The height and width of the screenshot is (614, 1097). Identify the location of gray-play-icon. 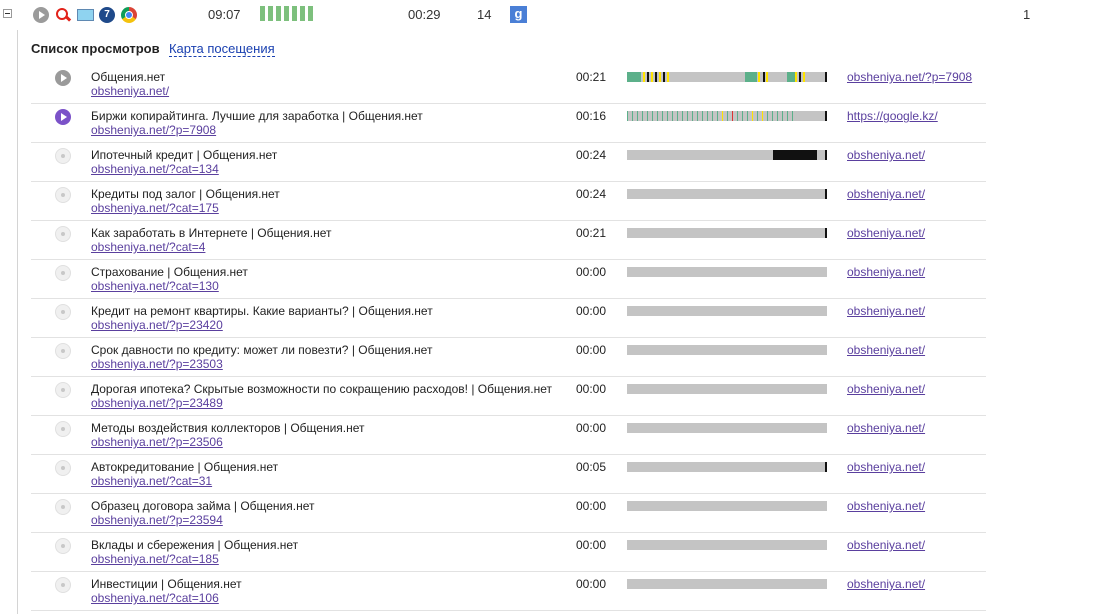
(63, 78).